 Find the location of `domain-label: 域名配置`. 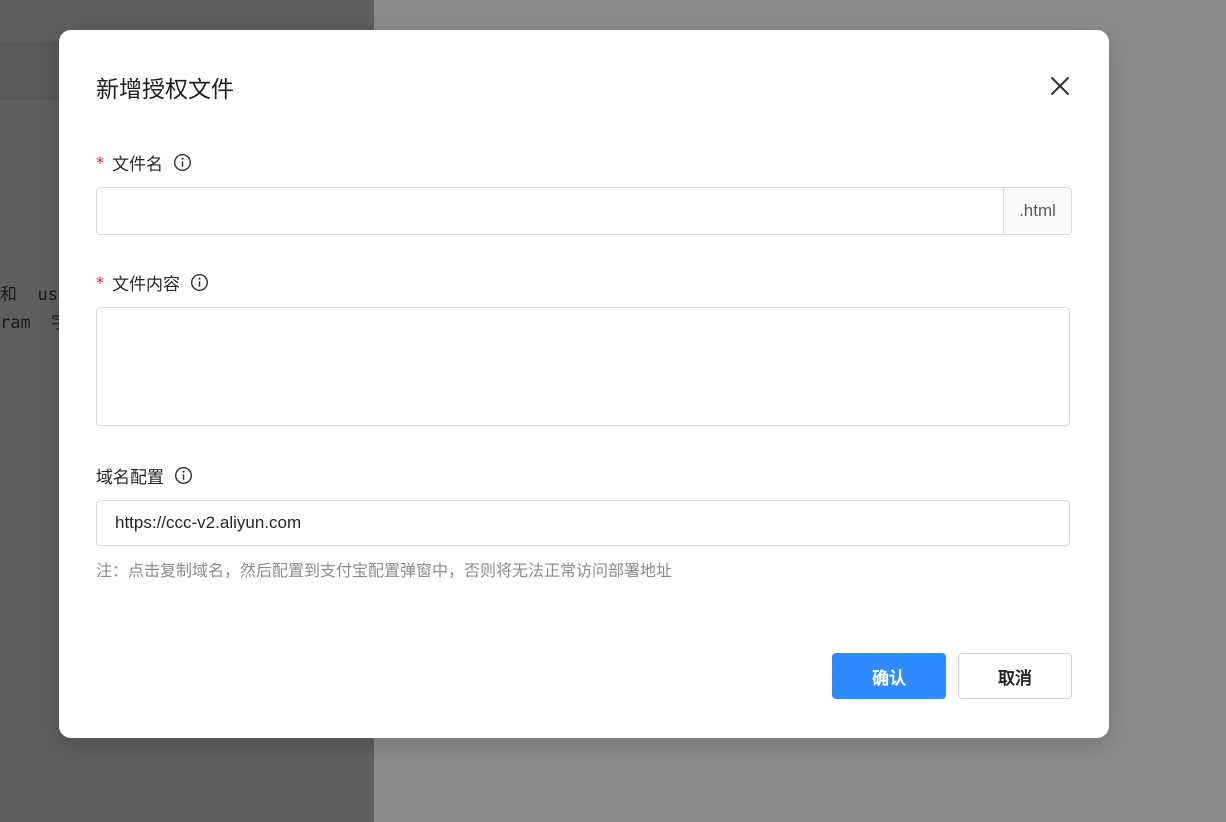

domain-label: 域名配置 is located at coordinates (130, 478).